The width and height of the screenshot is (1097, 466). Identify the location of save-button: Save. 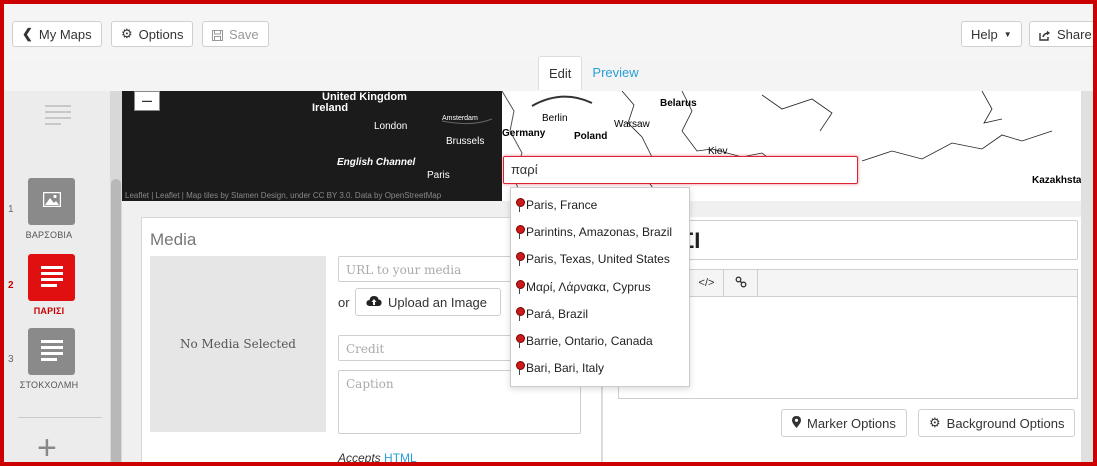
(235, 34).